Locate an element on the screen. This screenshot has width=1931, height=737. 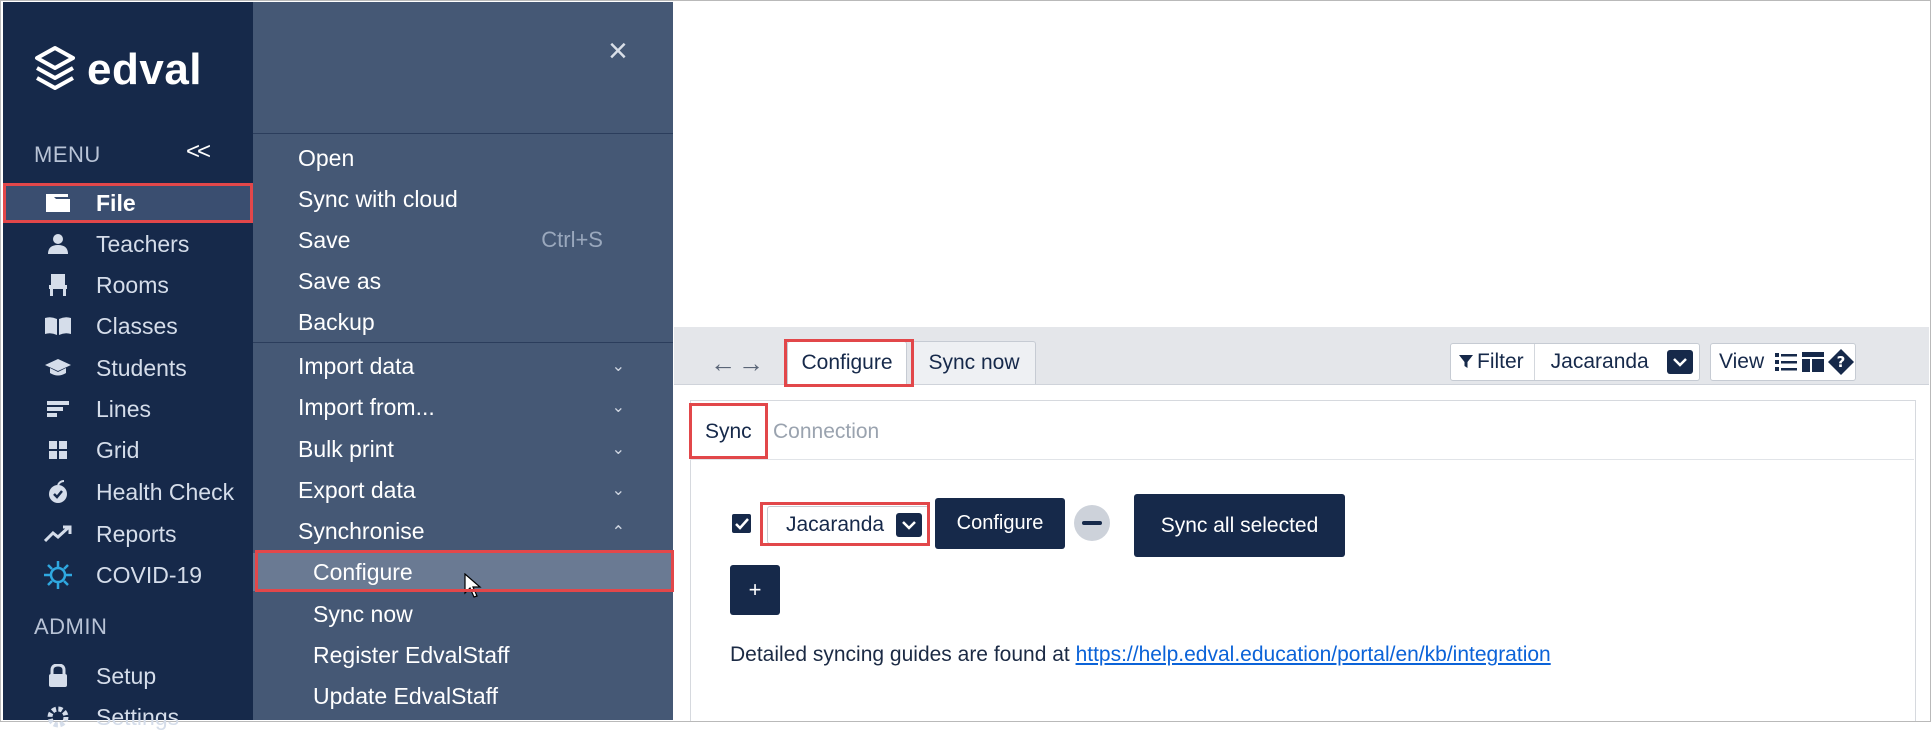
sidebar-item-students: Students is located at coordinates (128, 368).